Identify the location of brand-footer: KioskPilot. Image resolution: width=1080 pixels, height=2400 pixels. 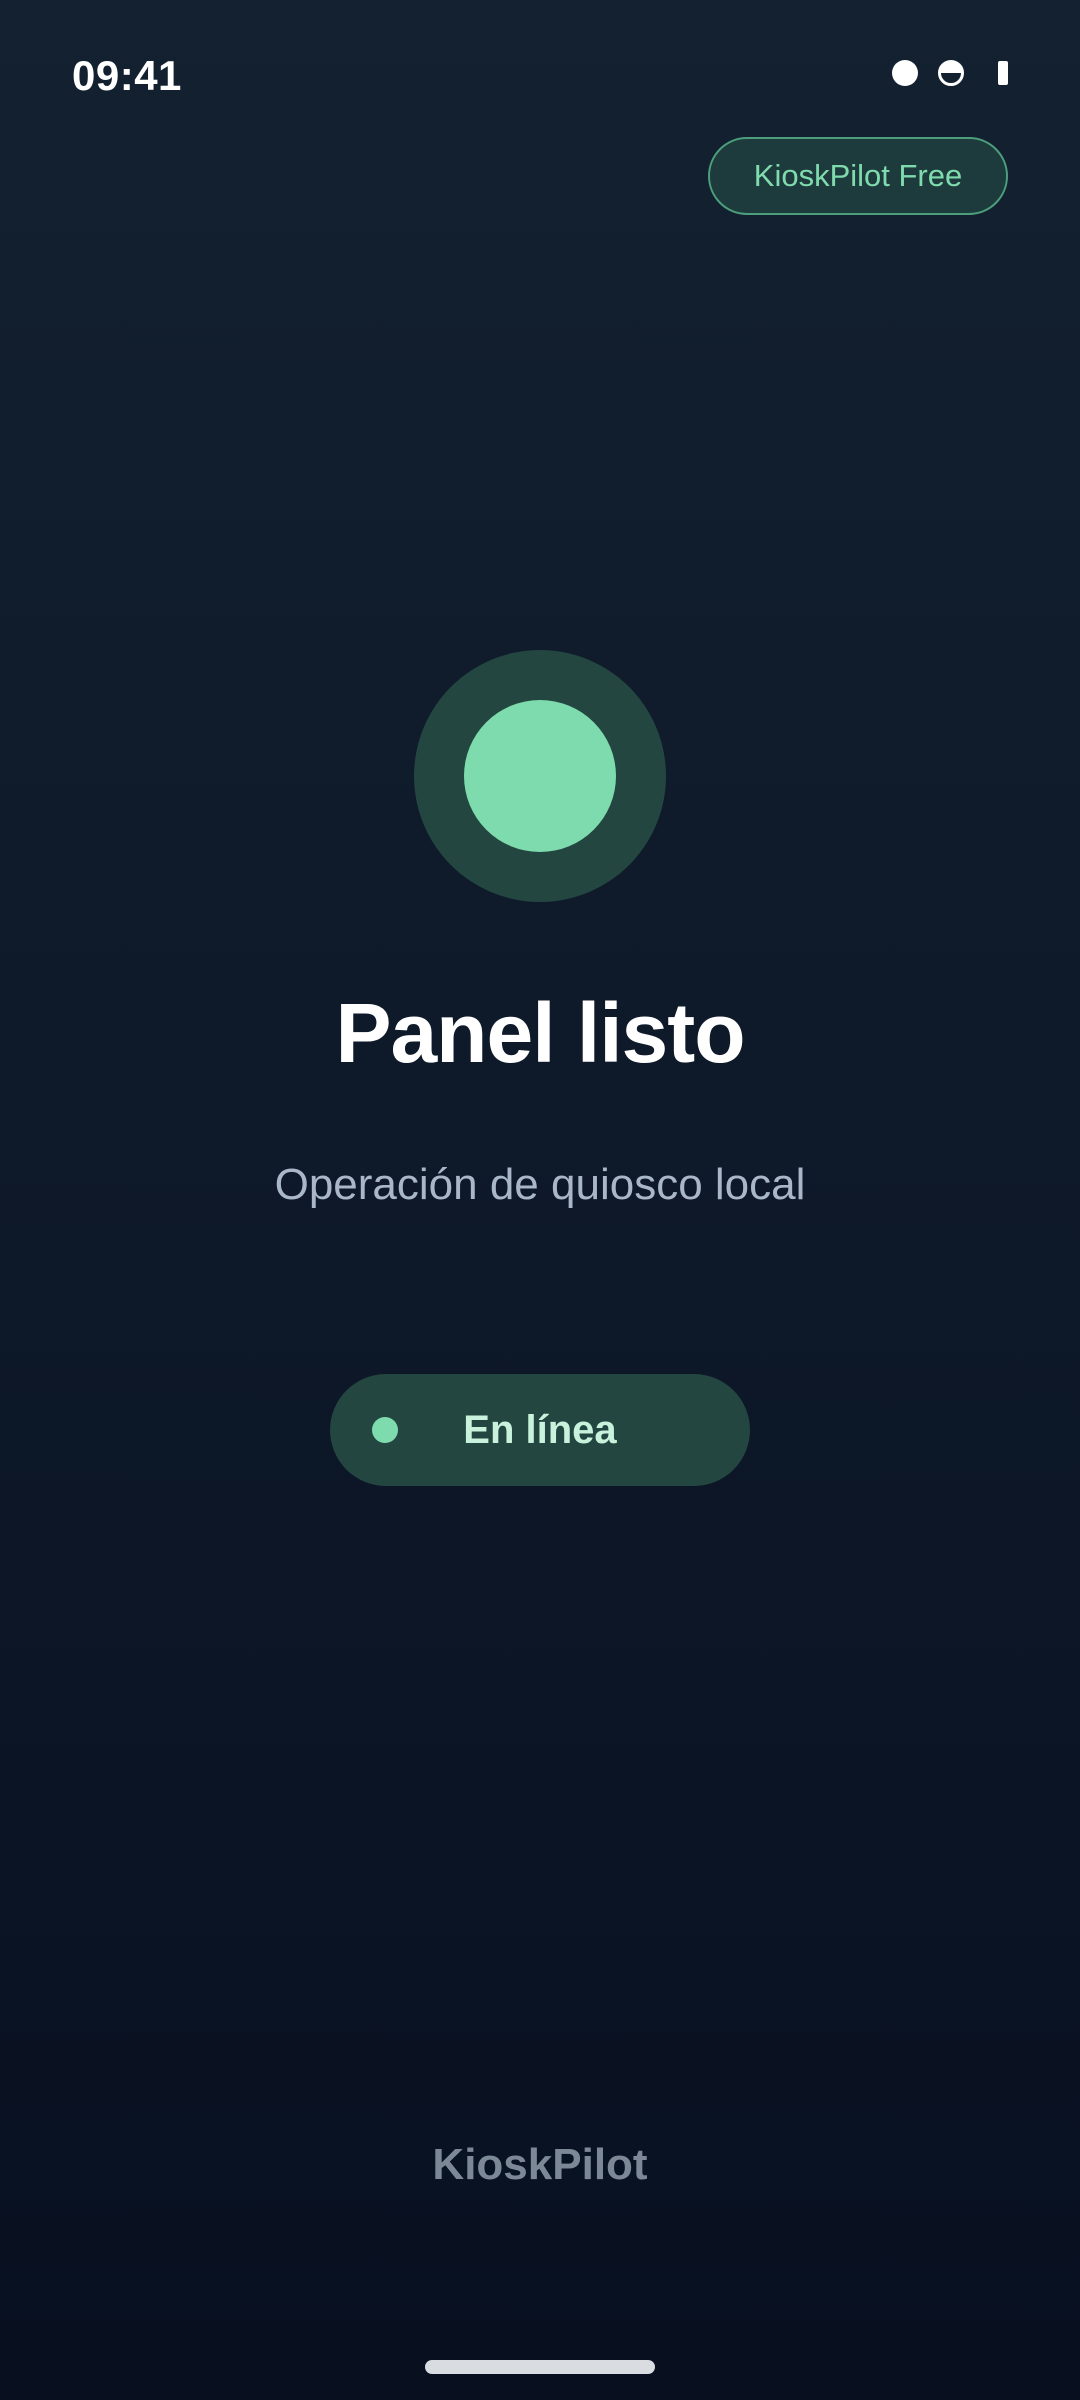
(540, 2164).